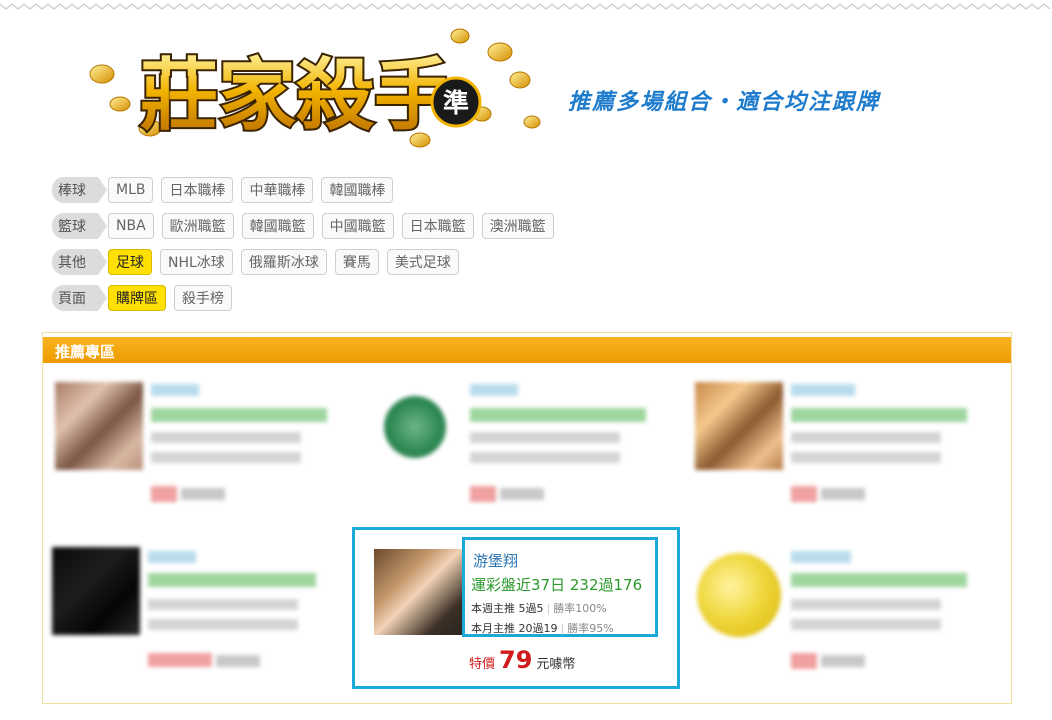 This screenshot has height=720, width=1052. Describe the element at coordinates (277, 190) in the screenshot. I see `tag-cpbl: 中華職棒` at that location.